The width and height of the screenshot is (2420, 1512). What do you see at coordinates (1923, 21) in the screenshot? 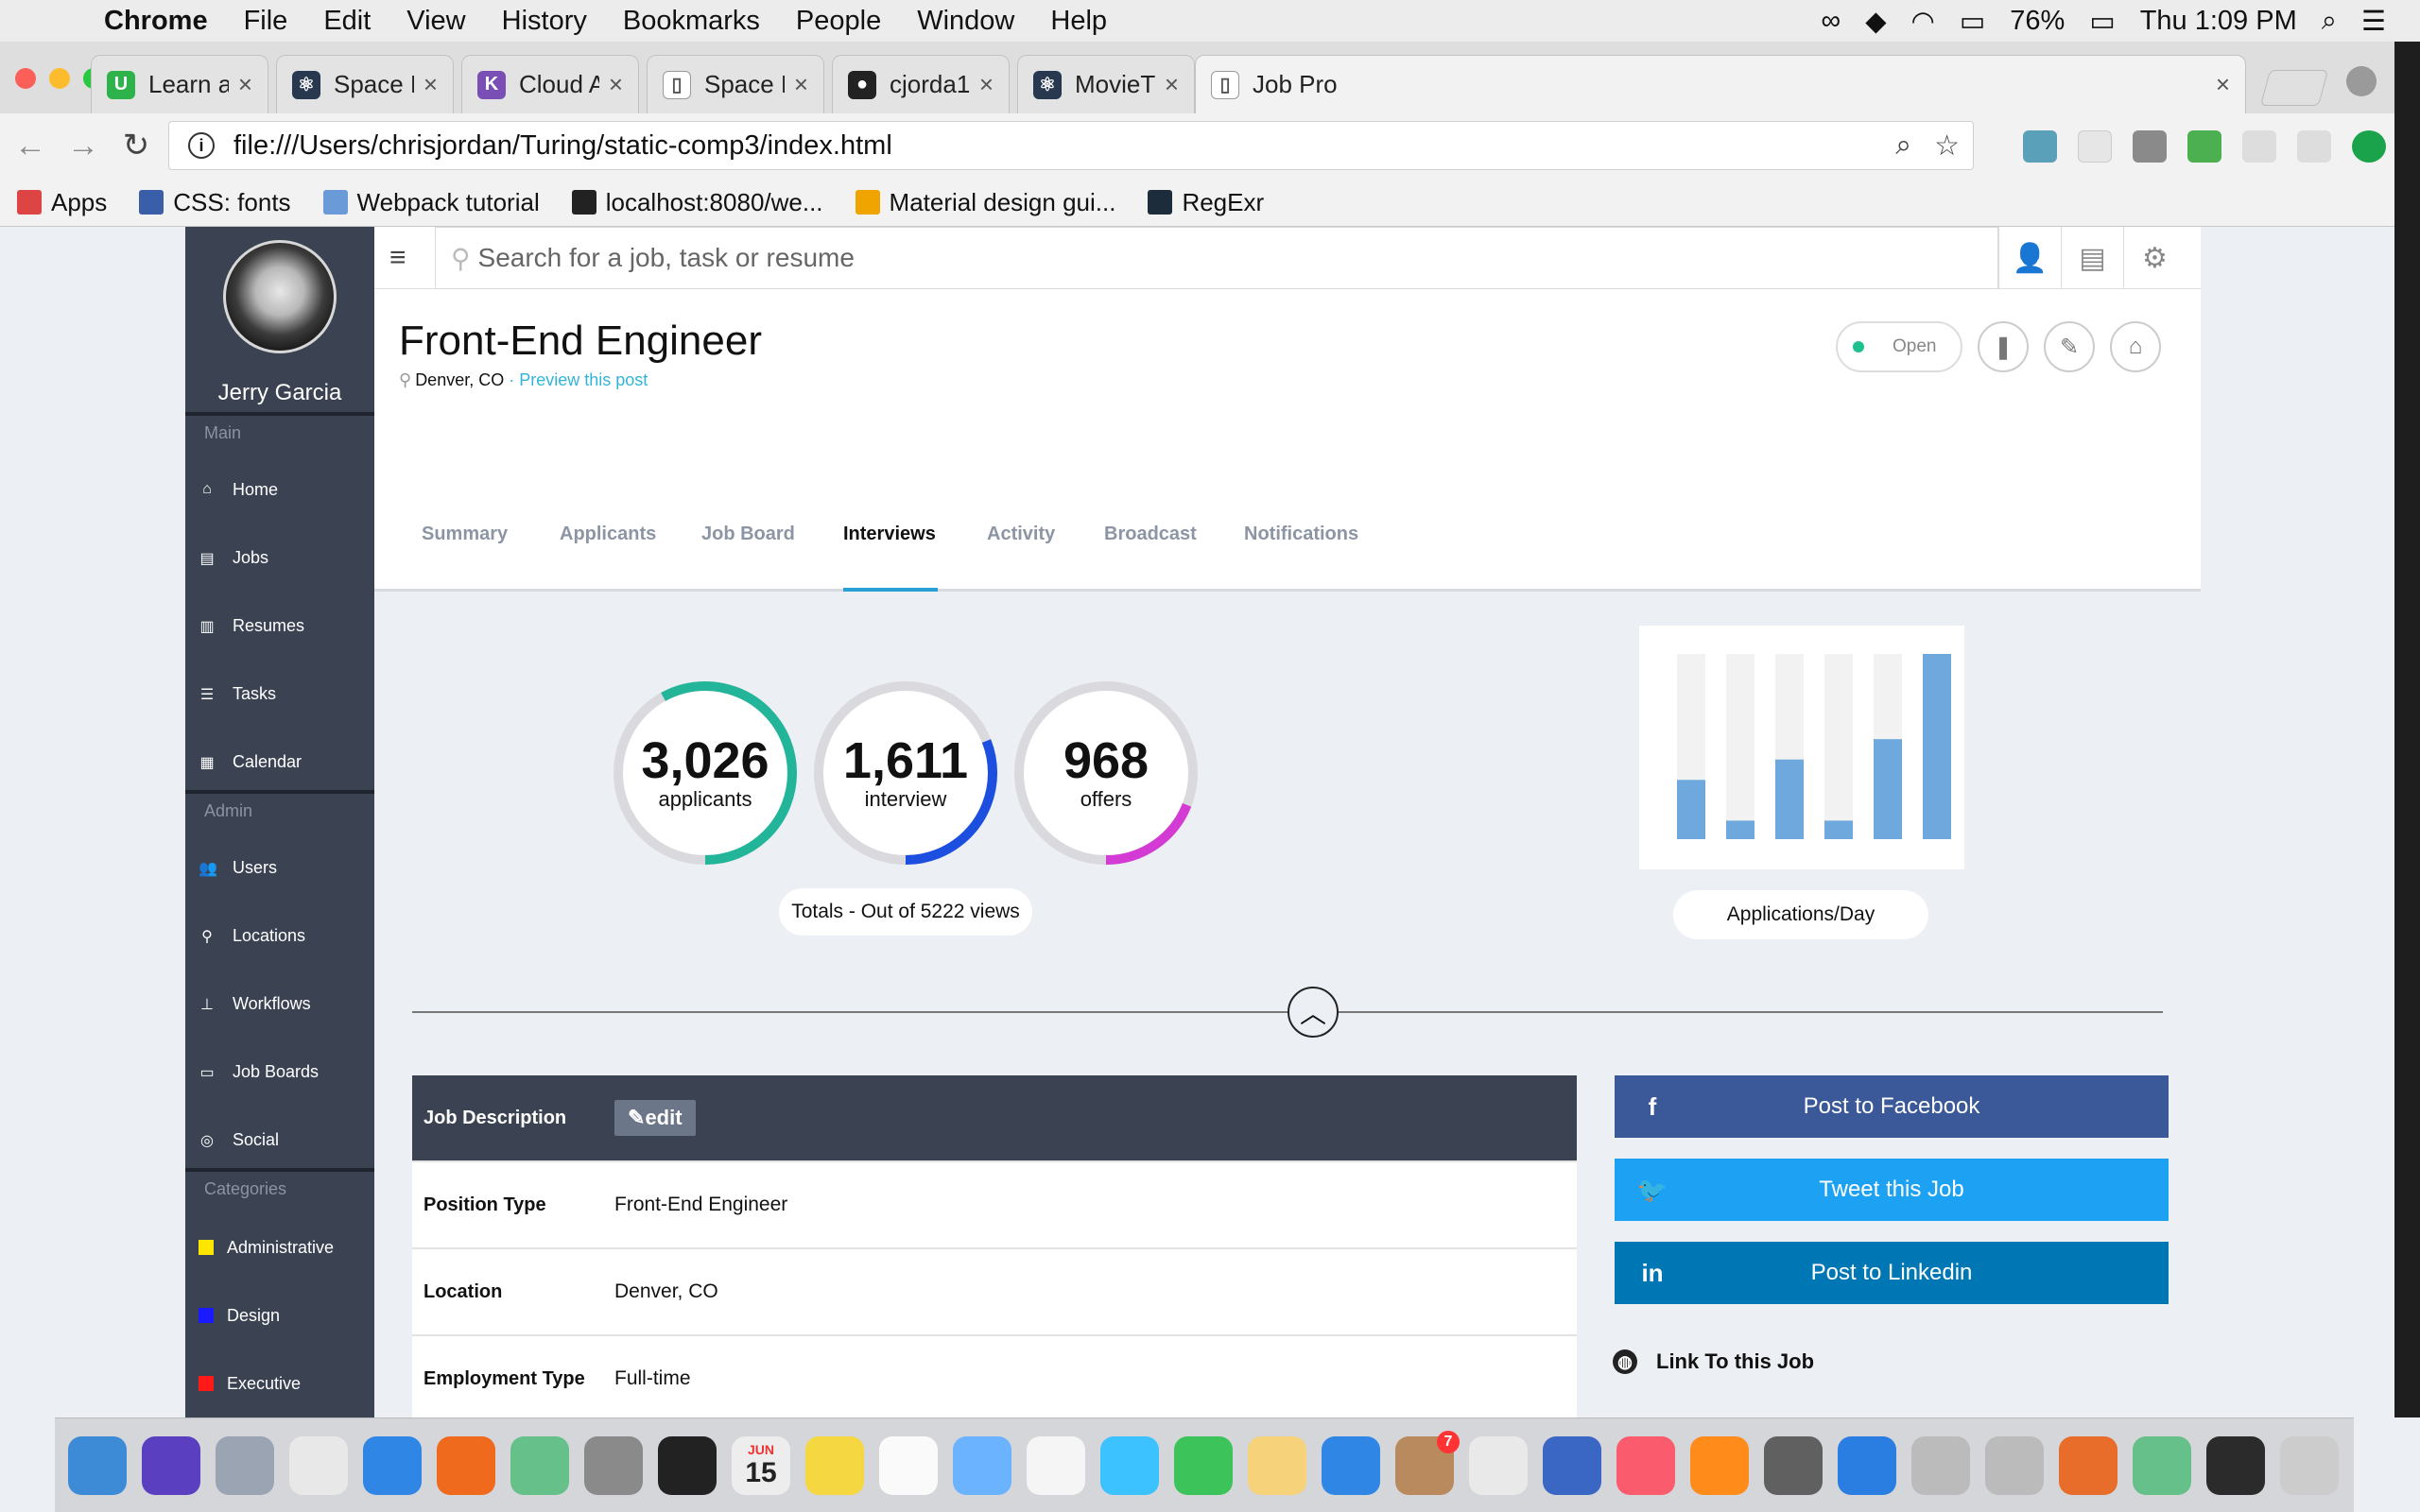
I see `wifi-icon: ◠` at bounding box center [1923, 21].